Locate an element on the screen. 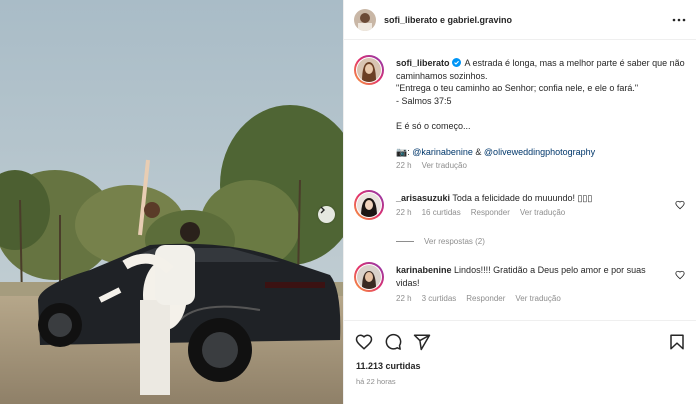 Image resolution: width=696 pixels, height=404 pixels. header-usernames: sofi_liberato e gabriel.gravino is located at coordinates (448, 20).